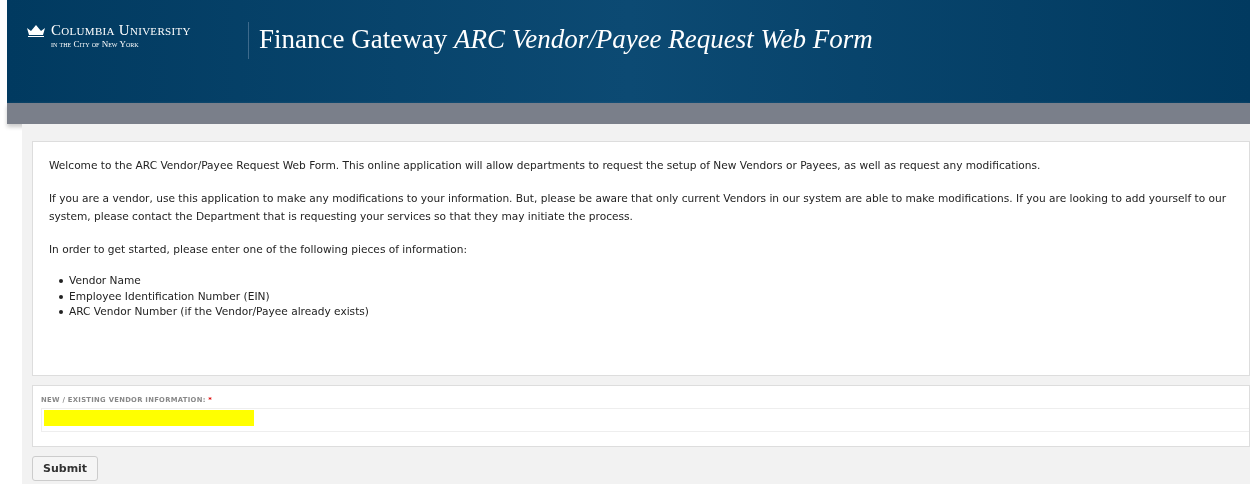  What do you see at coordinates (259, 249) in the screenshot?
I see `intro-paragraph: In order to get started, please enter one of the following pieces of information:` at bounding box center [259, 249].